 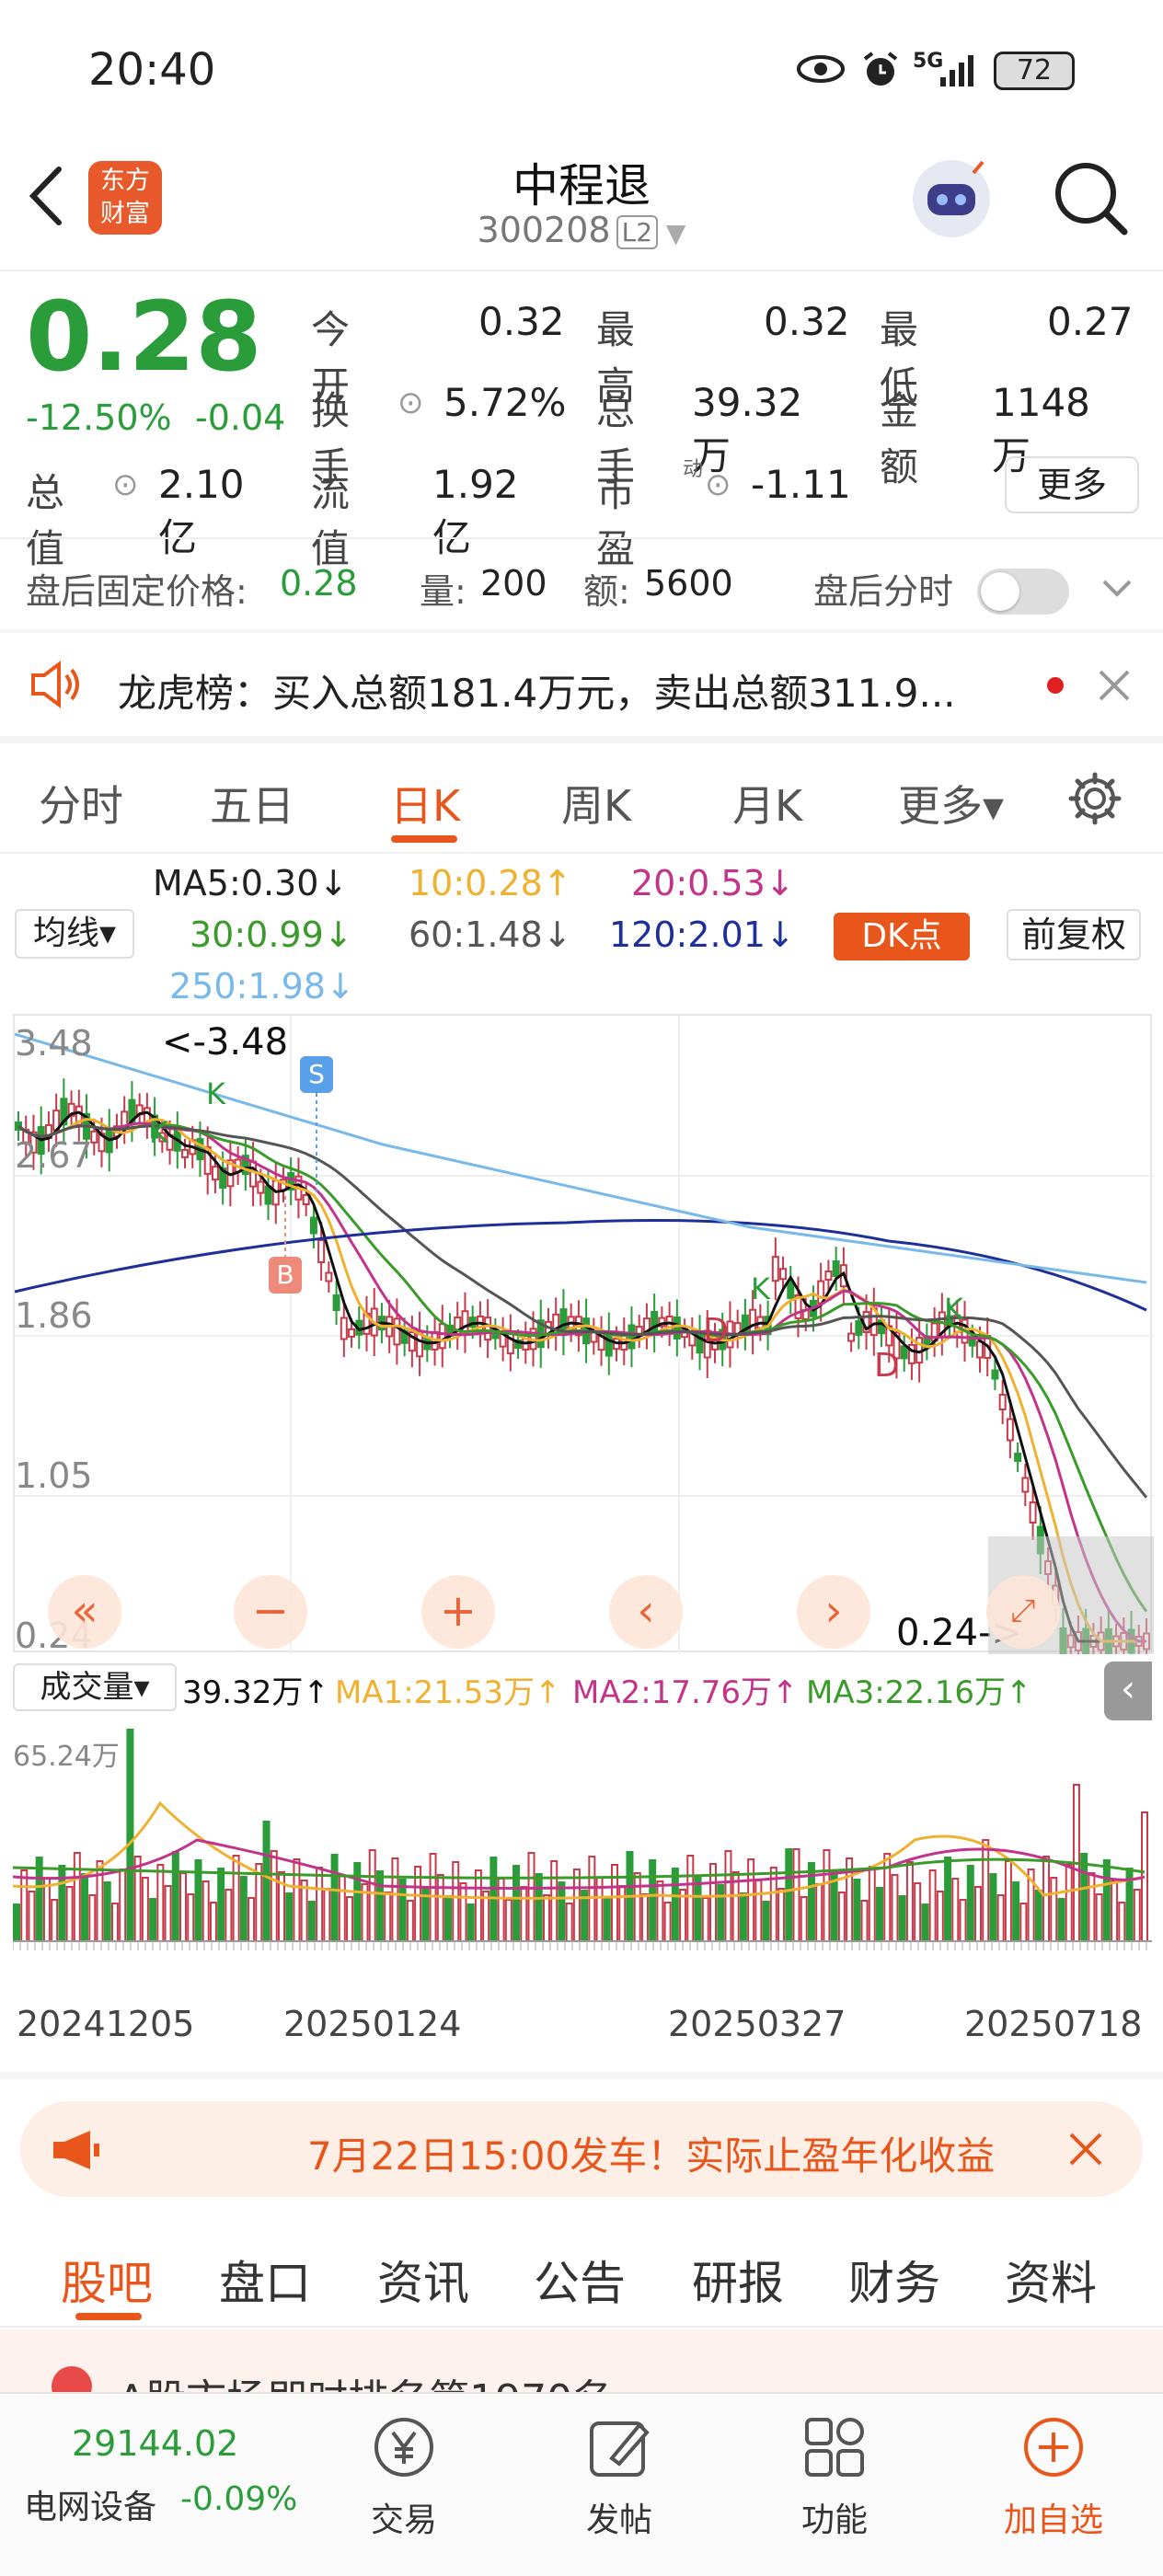 What do you see at coordinates (582, 1849) in the screenshot?
I see `volume-chart: 65.24万` at bounding box center [582, 1849].